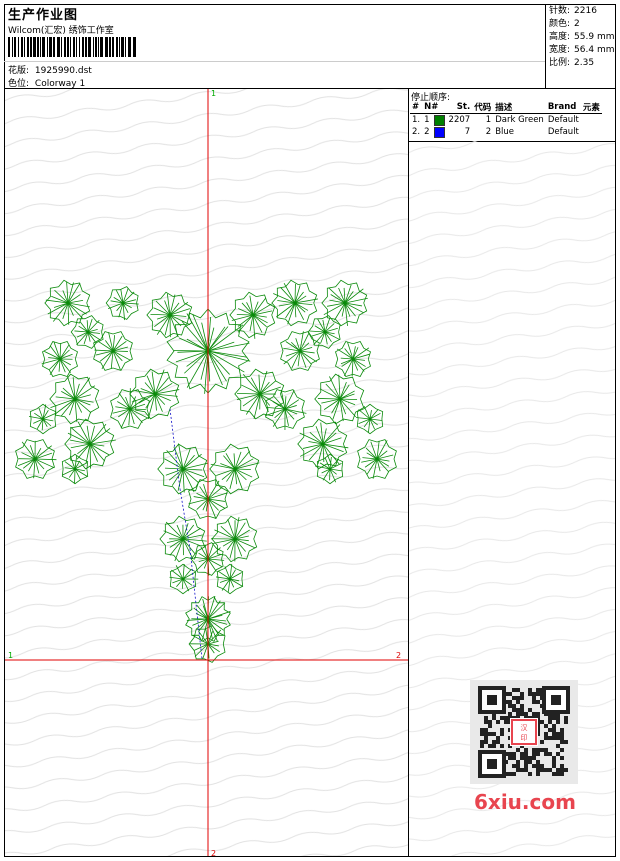 This screenshot has width=620, height=861. What do you see at coordinates (582, 50) in the screenshot?
I see `stat-width: 宽度: 56.4 mm` at bounding box center [582, 50].